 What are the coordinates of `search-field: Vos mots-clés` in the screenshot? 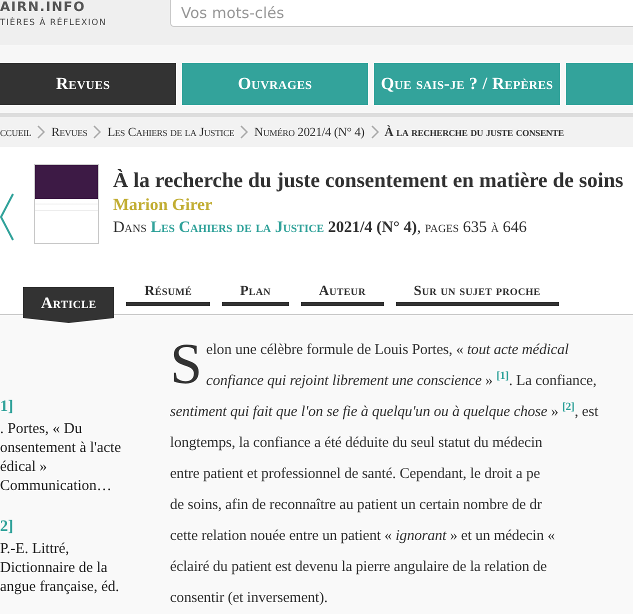 It's located at (401, 13).